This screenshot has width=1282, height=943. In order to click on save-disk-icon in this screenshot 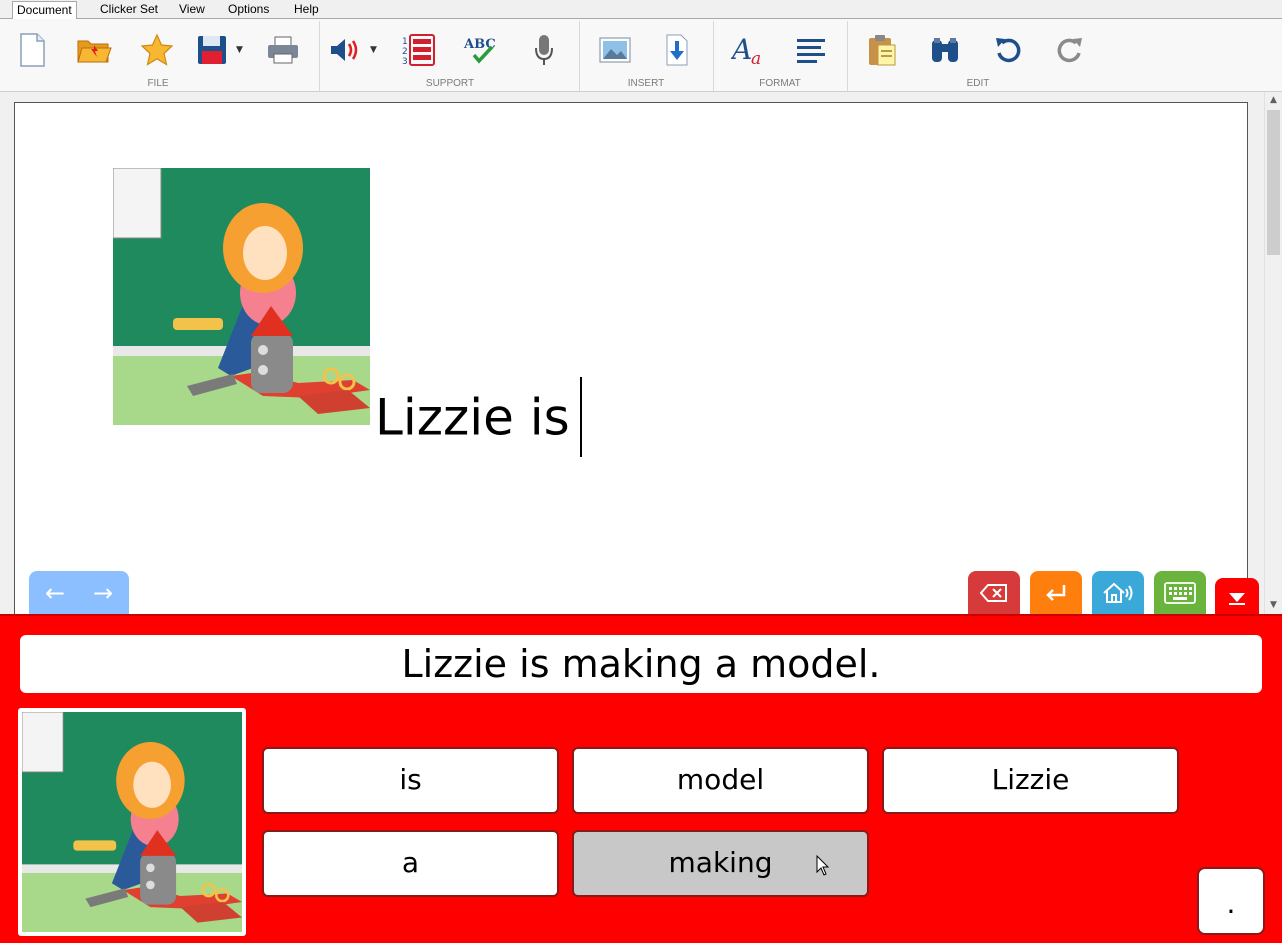, I will do `click(212, 50)`.